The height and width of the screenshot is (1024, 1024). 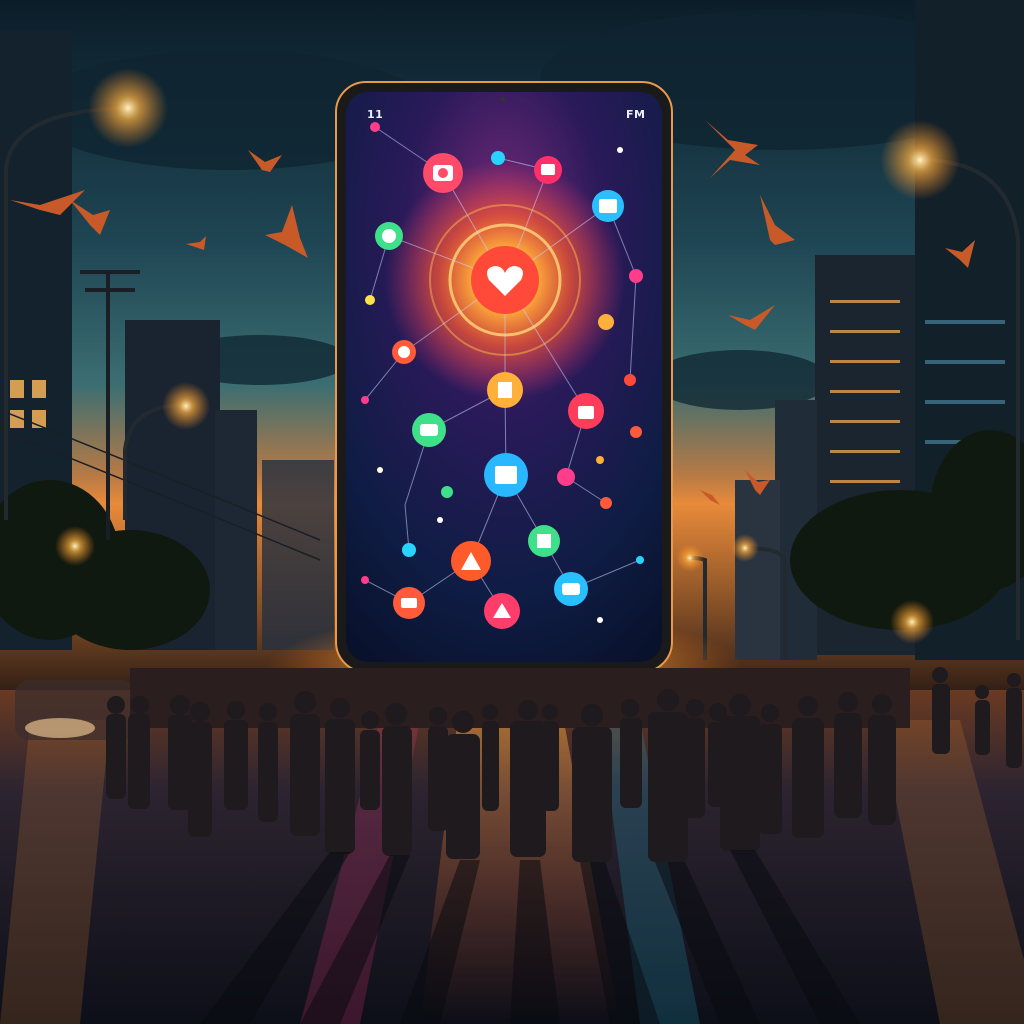 What do you see at coordinates (502, 611) in the screenshot?
I see `shop-icon` at bounding box center [502, 611].